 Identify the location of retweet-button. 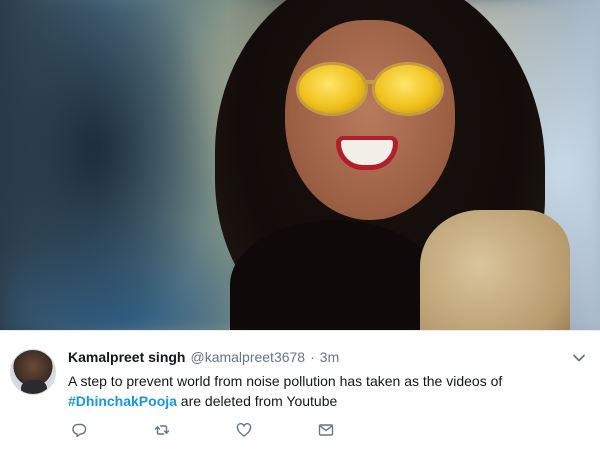
(195, 430).